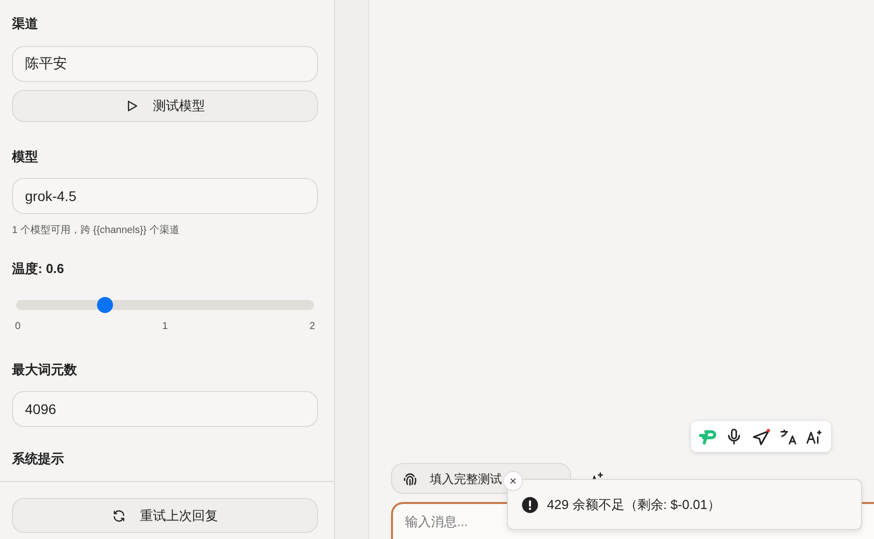 The image size is (874, 539). What do you see at coordinates (633, 505) in the screenshot?
I see `toast-message: 429 余额不足（剩余: $-0.01）` at bounding box center [633, 505].